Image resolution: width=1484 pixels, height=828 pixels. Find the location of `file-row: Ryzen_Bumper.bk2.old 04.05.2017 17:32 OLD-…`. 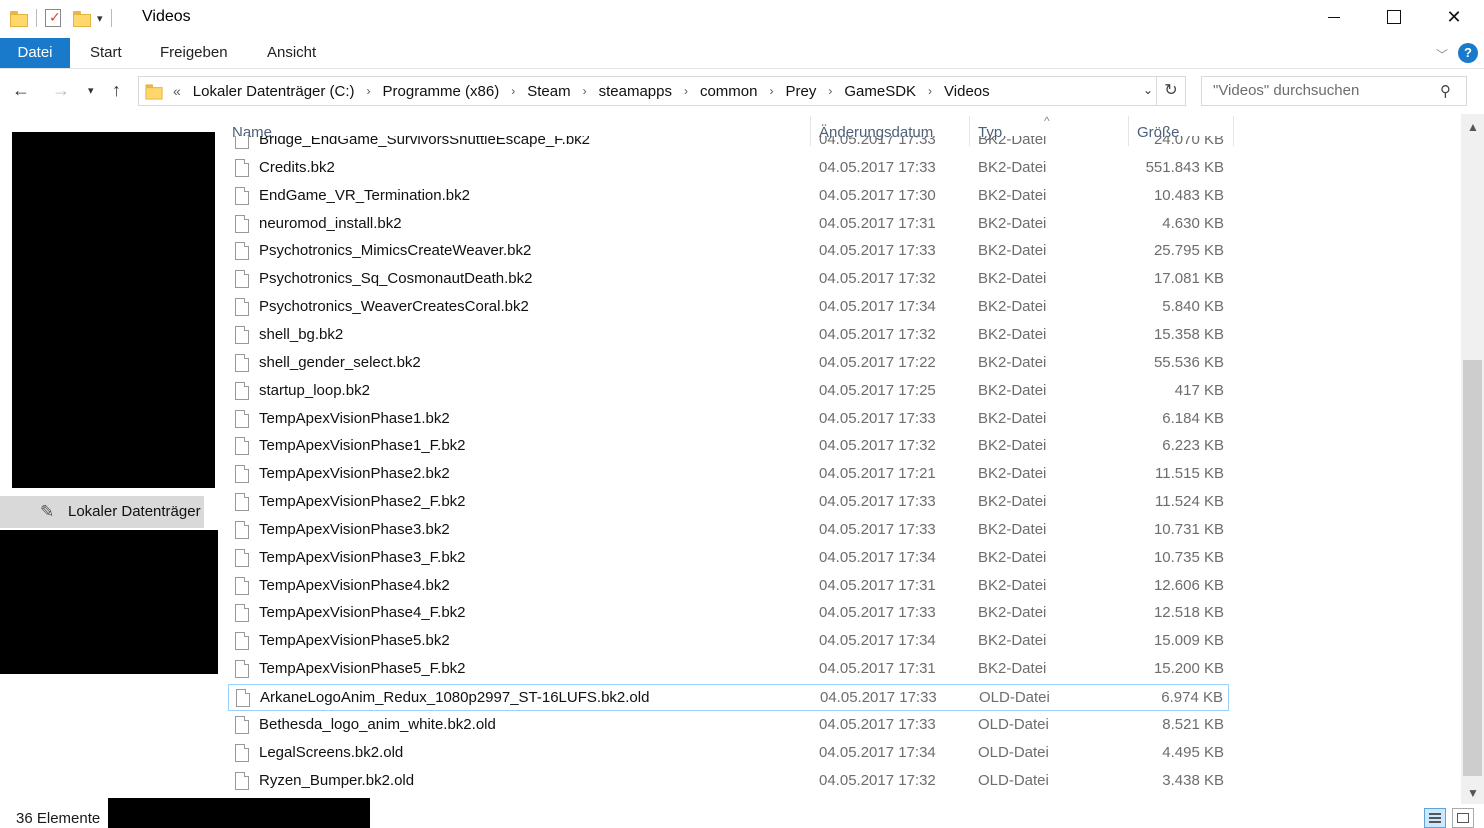

file-row: Ryzen_Bumper.bk2.old 04.05.2017 17:32 OLD-… is located at coordinates (728, 781).